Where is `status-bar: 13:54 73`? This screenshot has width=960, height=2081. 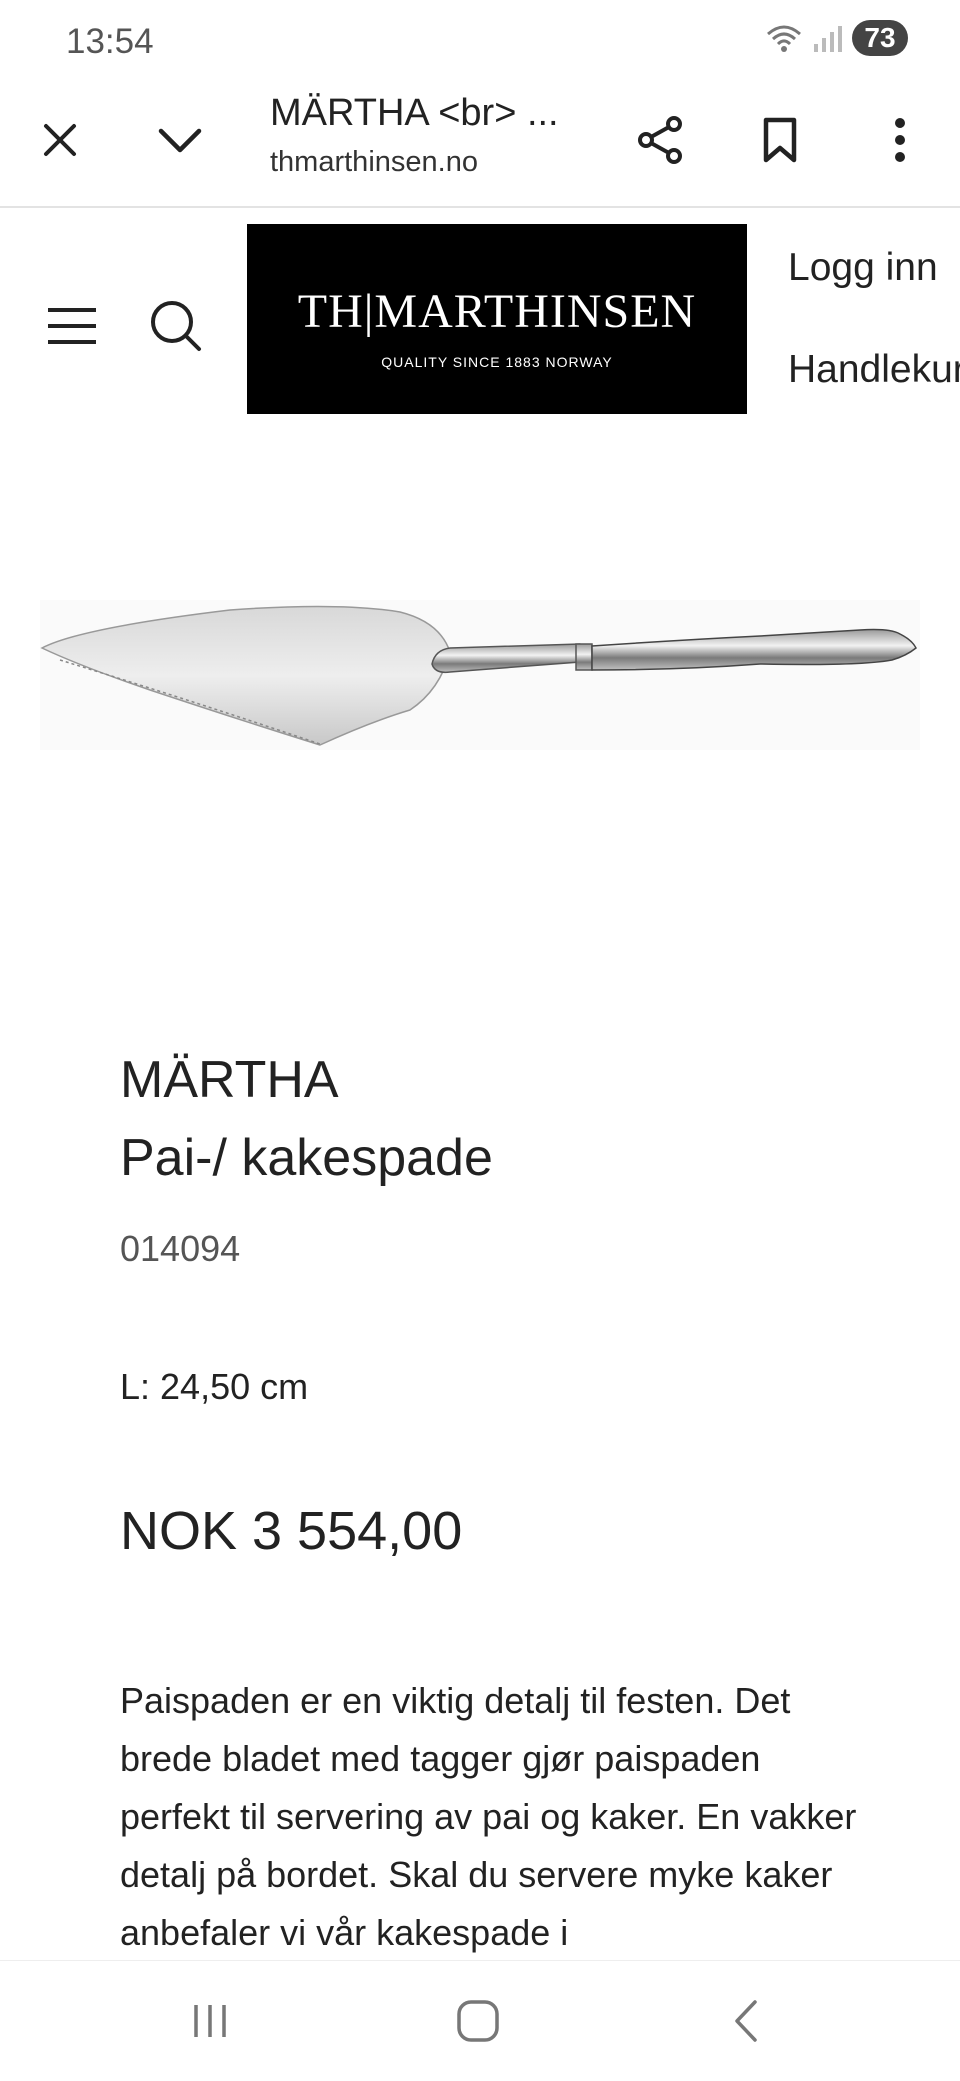
status-bar: 13:54 73 is located at coordinates (480, 40).